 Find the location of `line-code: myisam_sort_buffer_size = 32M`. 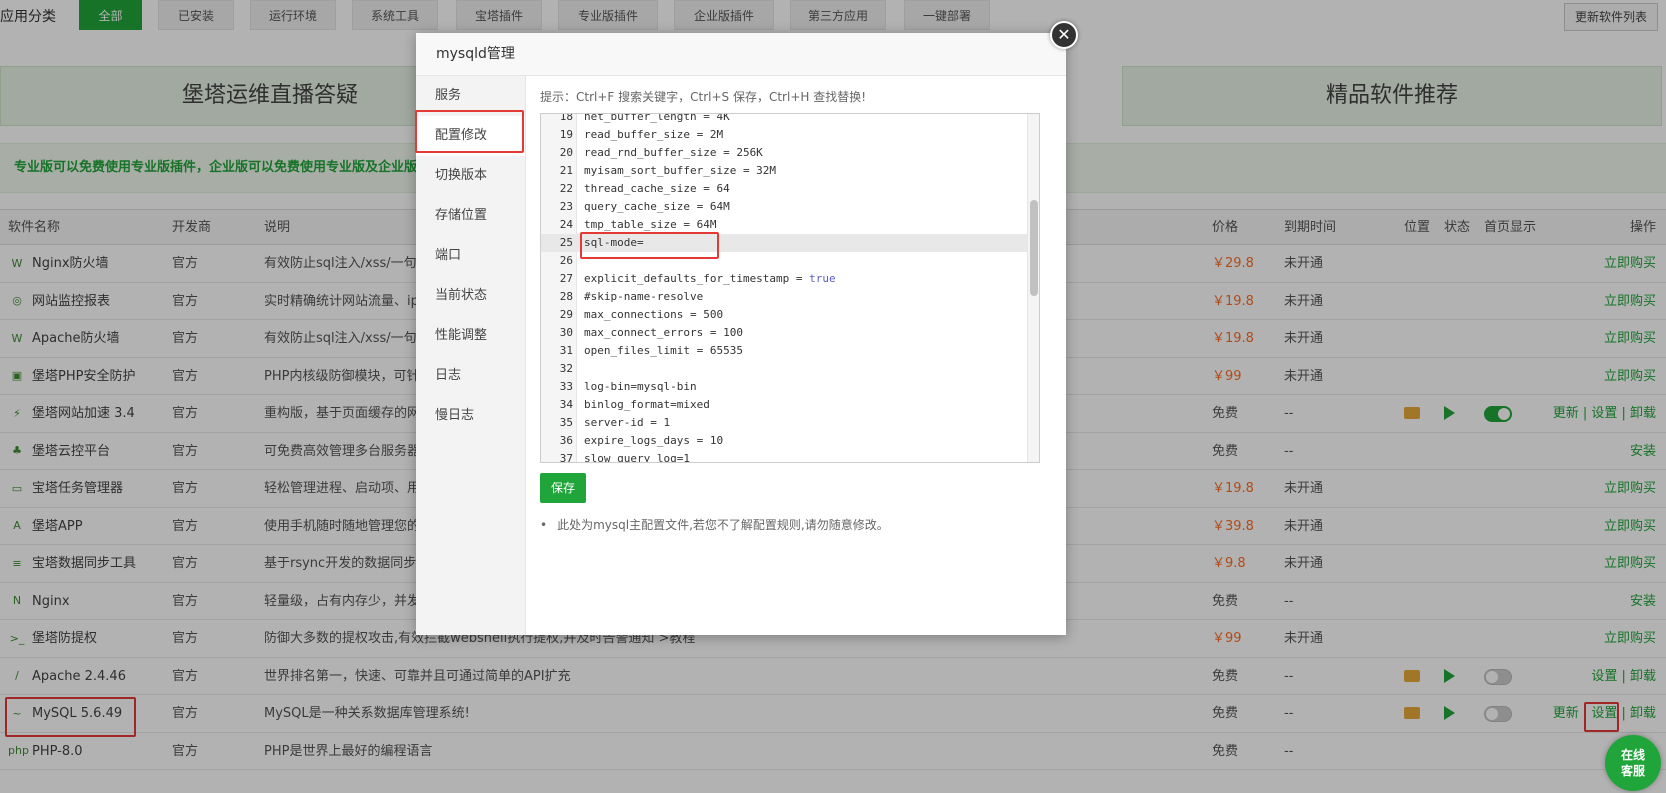

line-code: myisam_sort_buffer_size = 32M is located at coordinates (680, 170).